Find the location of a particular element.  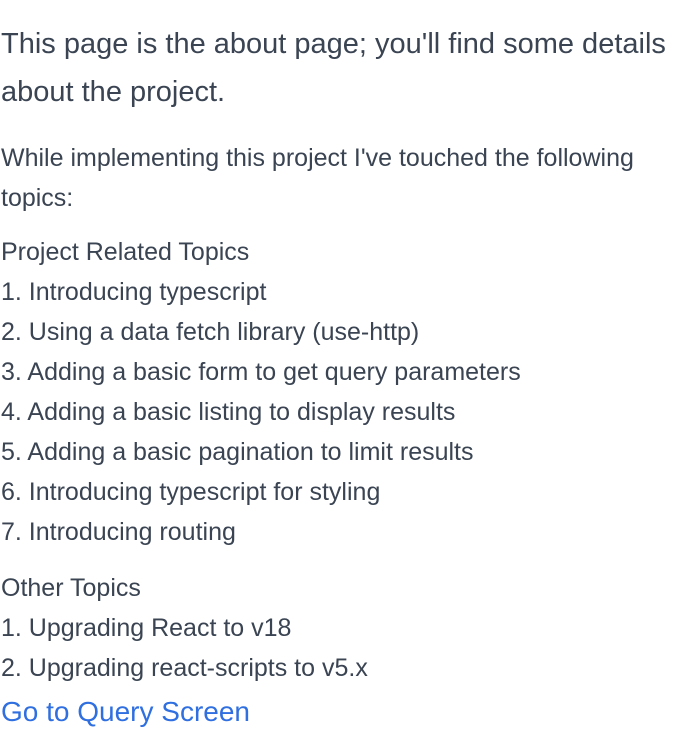

list-item: 6. Introducing typescript for styling is located at coordinates (191, 492).